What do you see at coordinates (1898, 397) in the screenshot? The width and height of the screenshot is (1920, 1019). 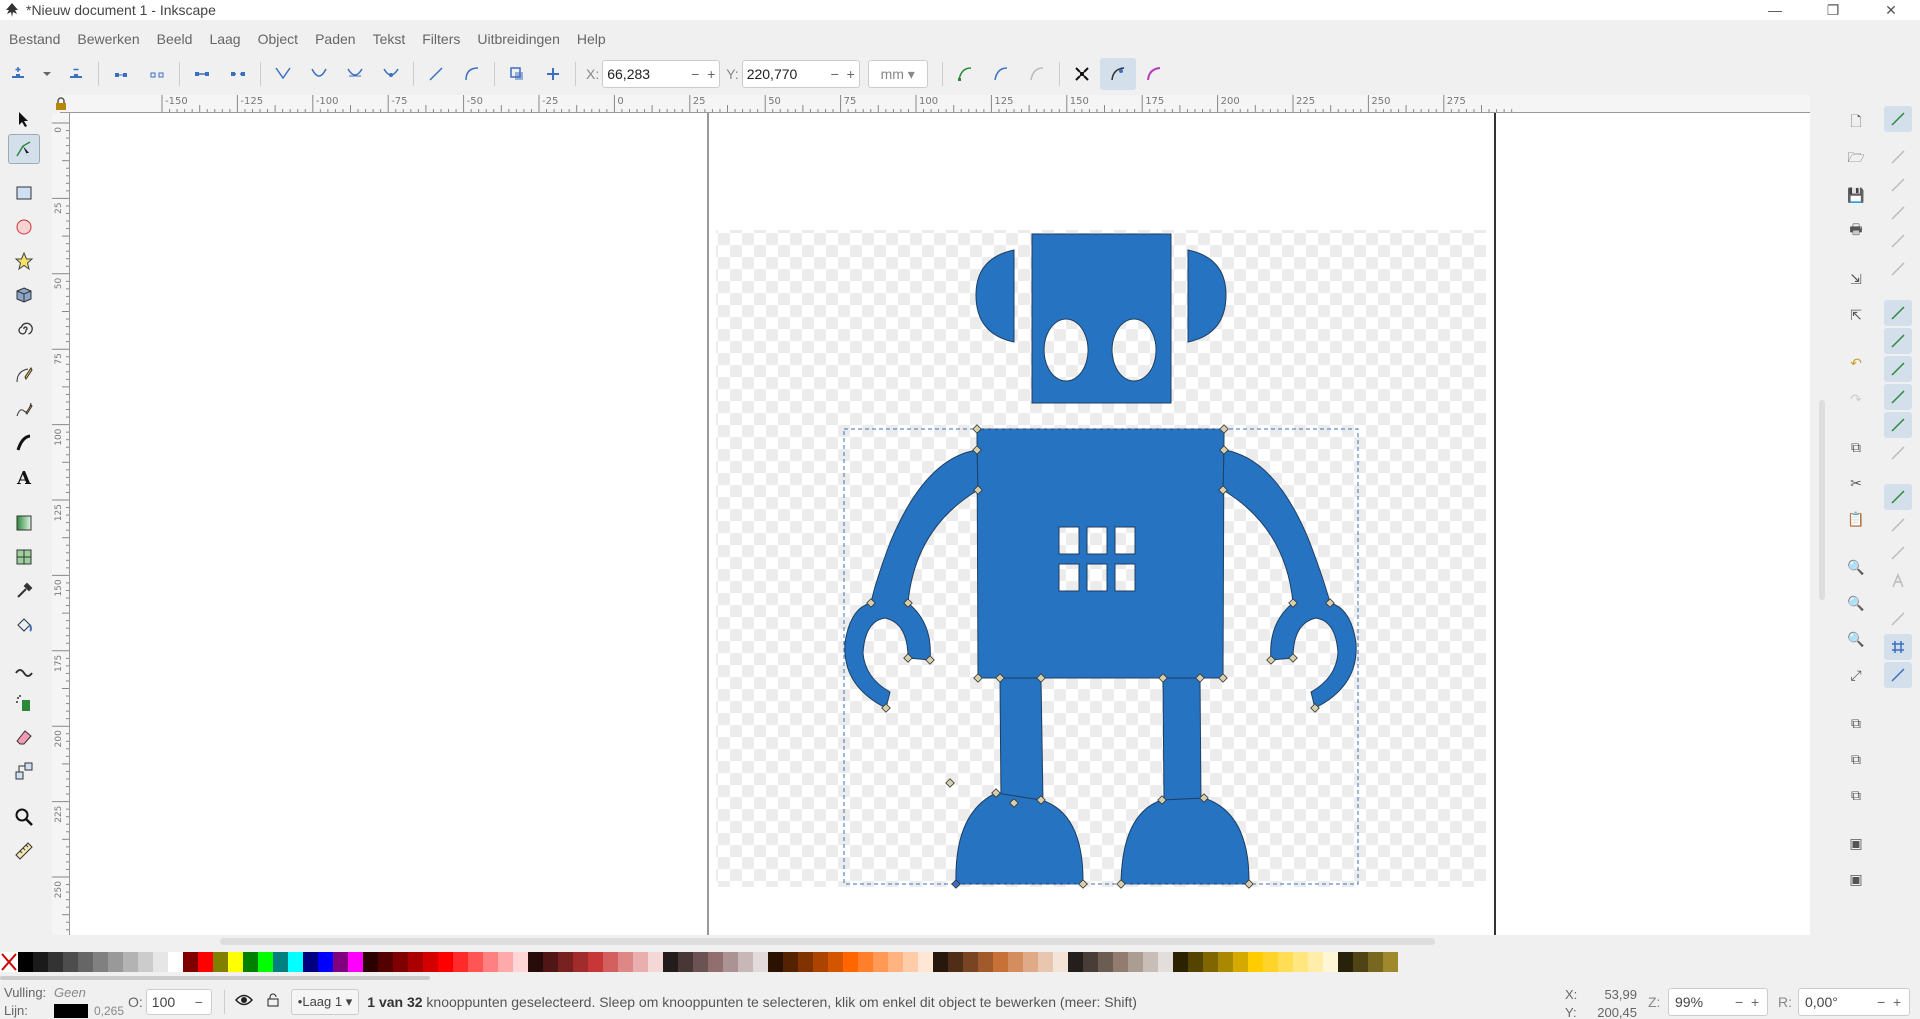 I see `snap-cusp-node-icon` at bounding box center [1898, 397].